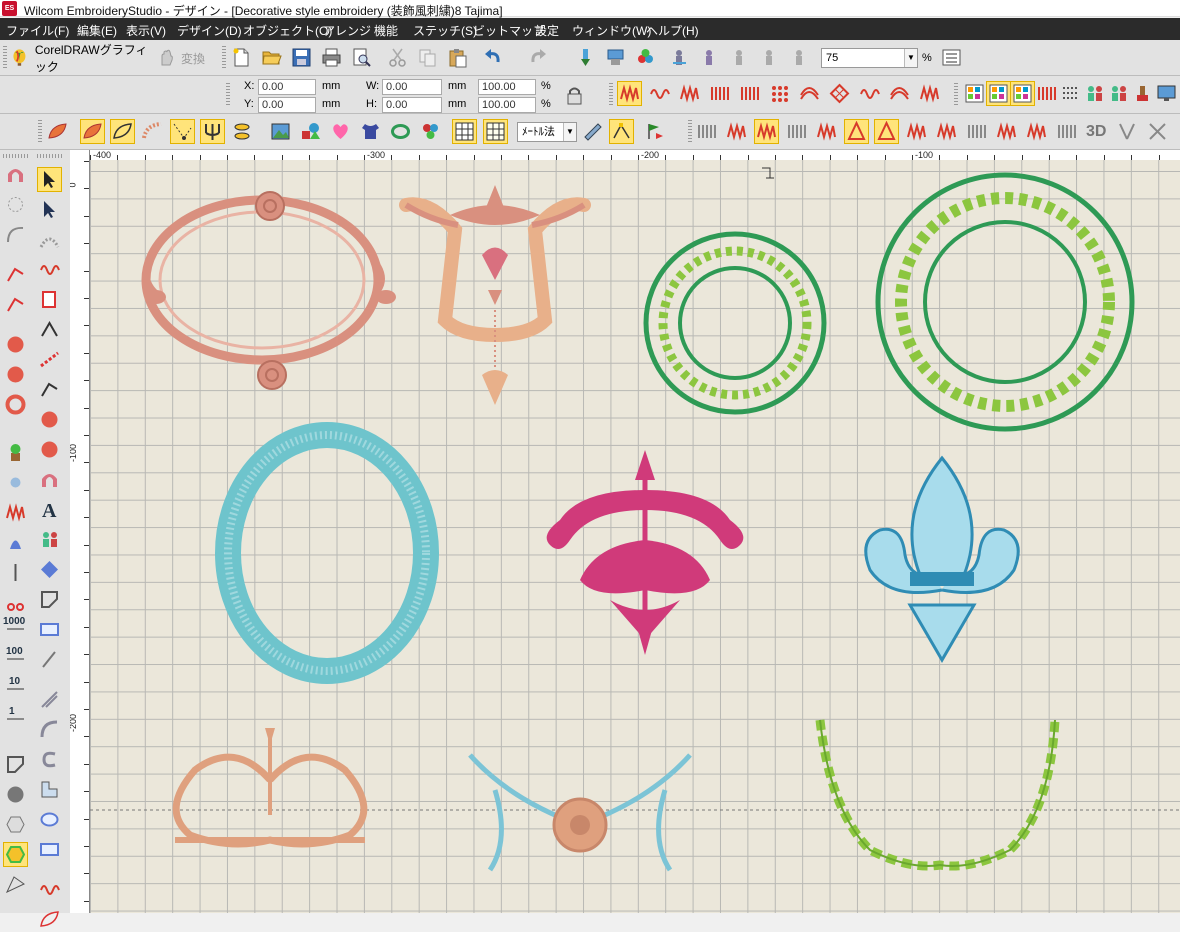 The image size is (1180, 932). Describe the element at coordinates (301, 57) in the screenshot. I see `save-button` at that location.